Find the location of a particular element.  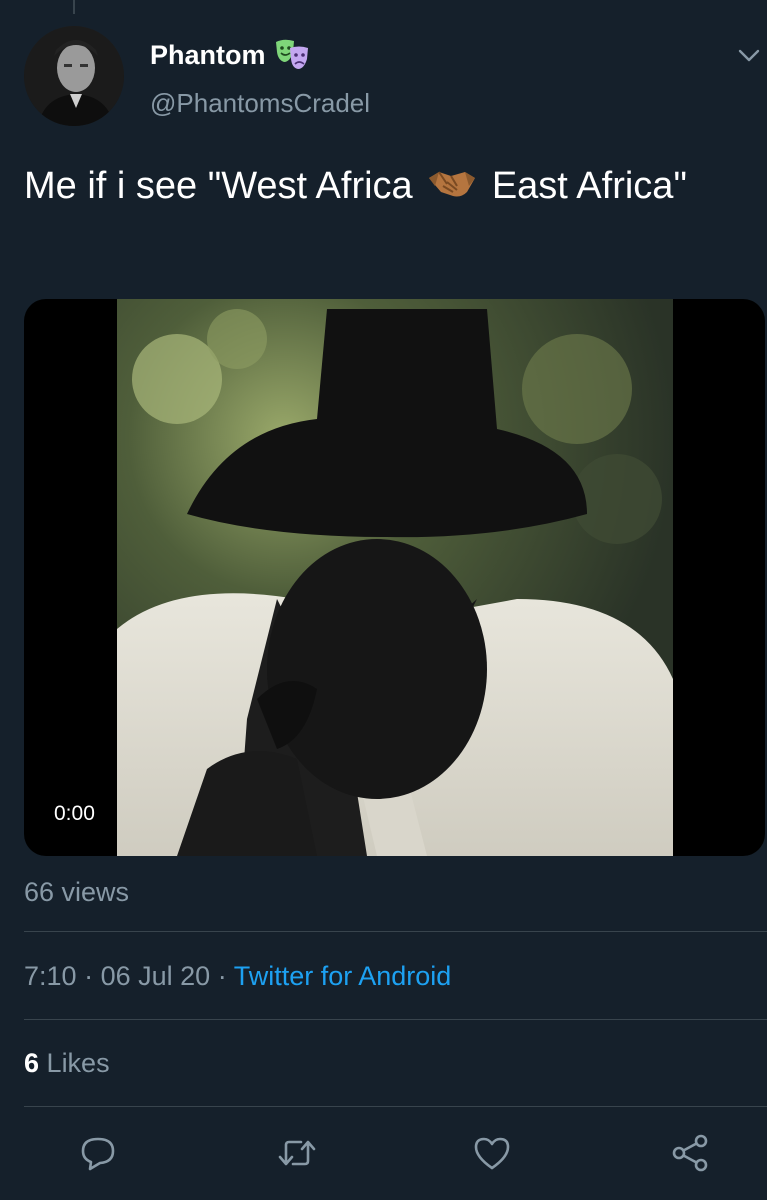

chevron-down-icon is located at coordinates (749, 56).